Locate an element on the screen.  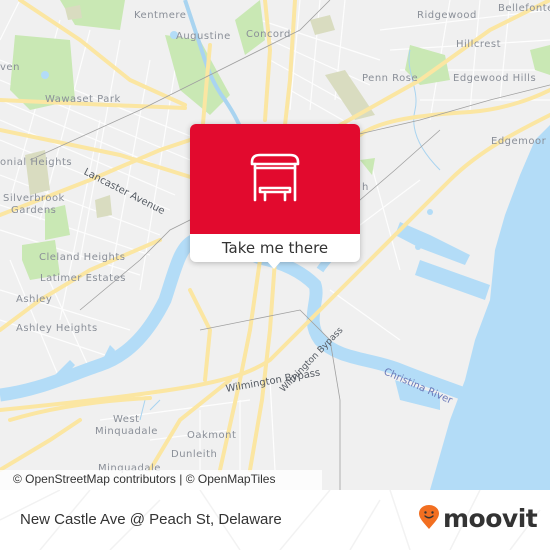
bus-stop-shelter-icon is located at coordinates (275, 179).